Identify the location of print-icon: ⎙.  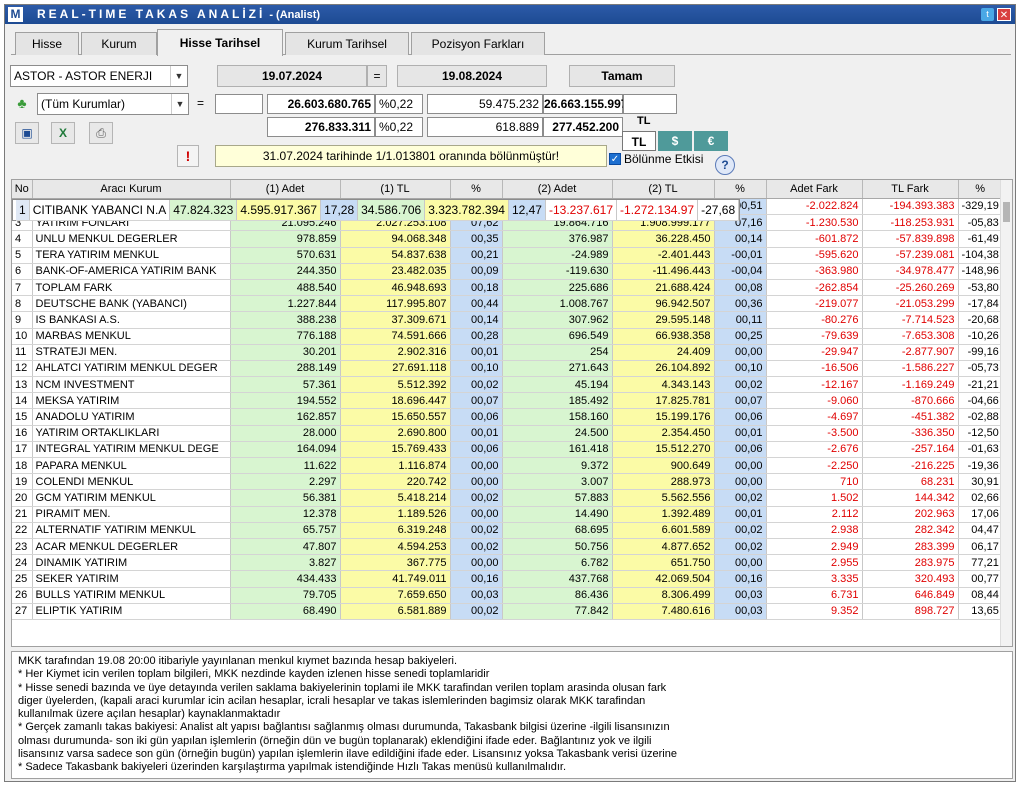
(101, 133).